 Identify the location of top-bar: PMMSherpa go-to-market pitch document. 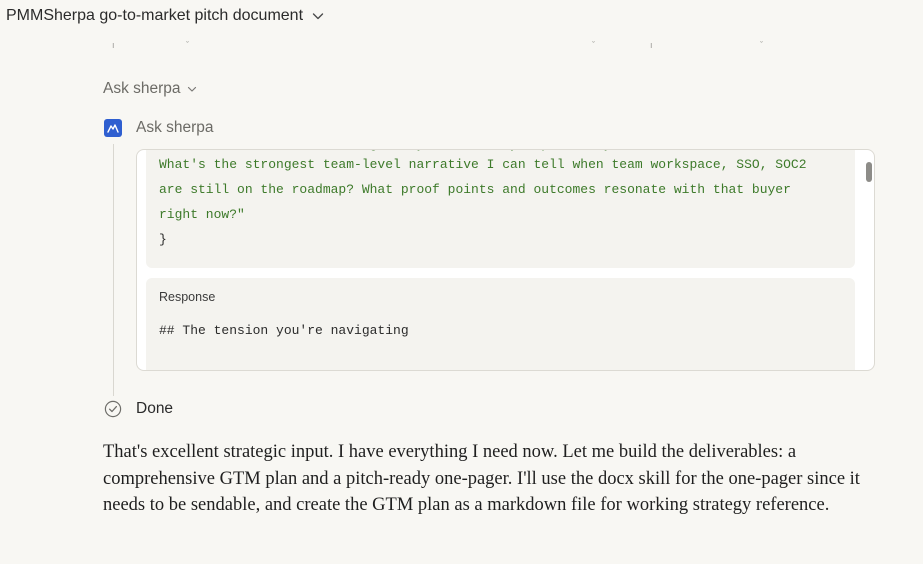
(461, 18).